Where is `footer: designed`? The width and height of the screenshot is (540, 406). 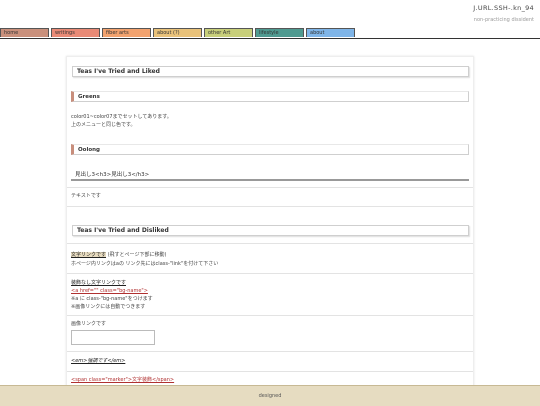 footer: designed is located at coordinates (270, 395).